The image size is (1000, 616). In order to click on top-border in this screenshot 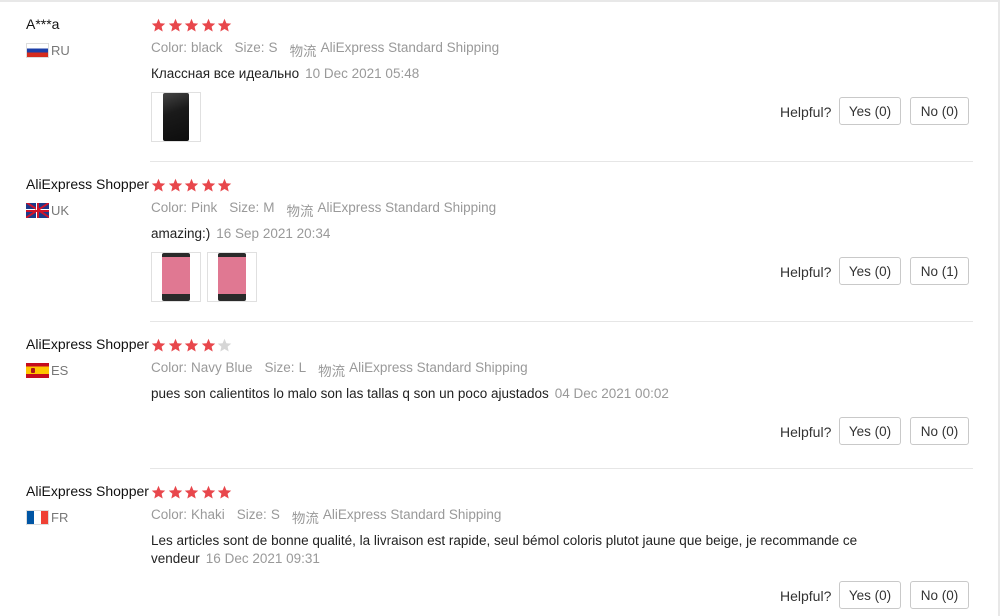, I will do `click(500, 1)`.